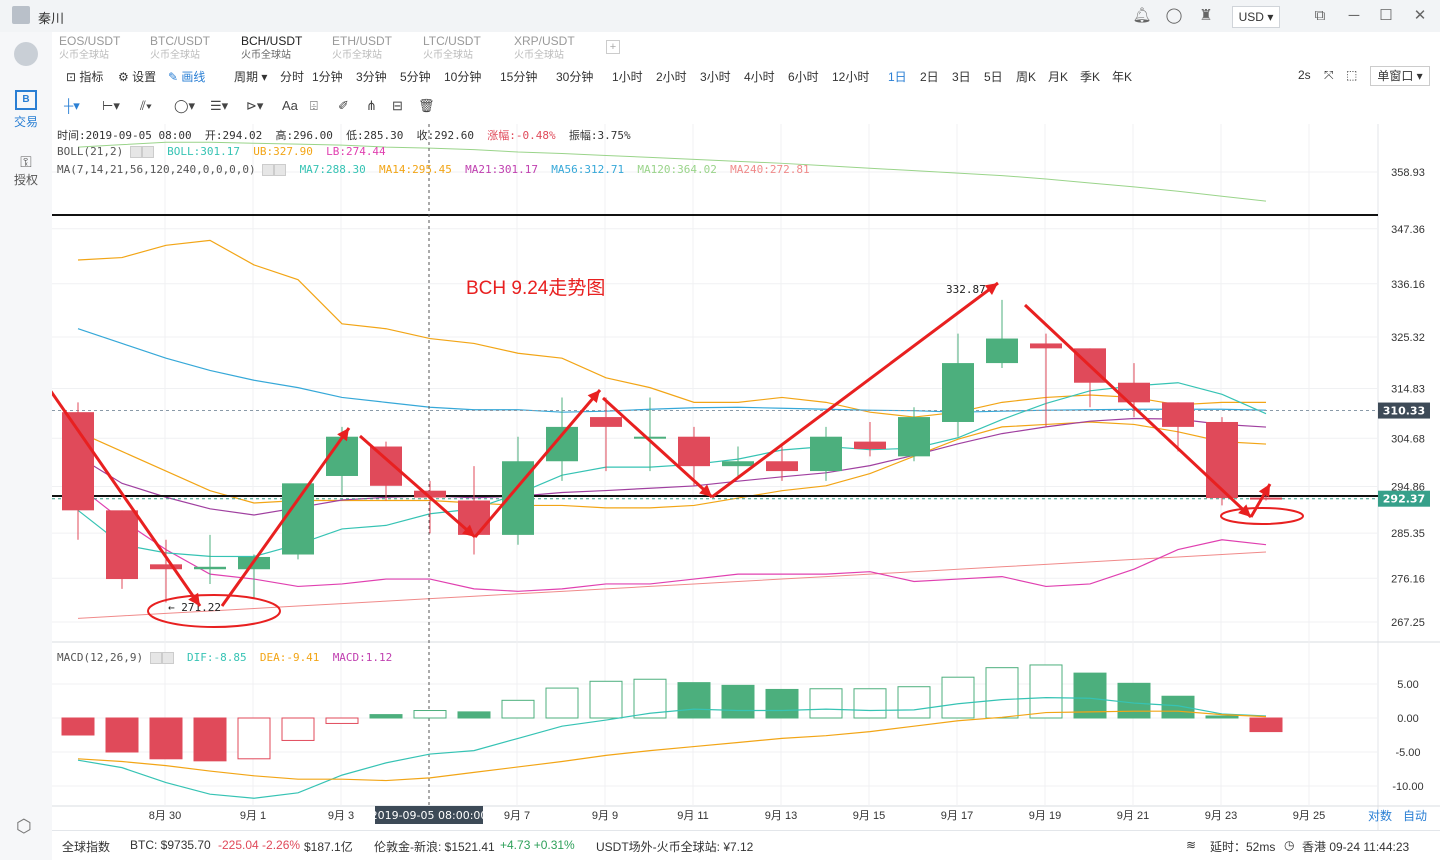  I want to click on crosshair-tool-icon: ┼▾, so click(72, 106).